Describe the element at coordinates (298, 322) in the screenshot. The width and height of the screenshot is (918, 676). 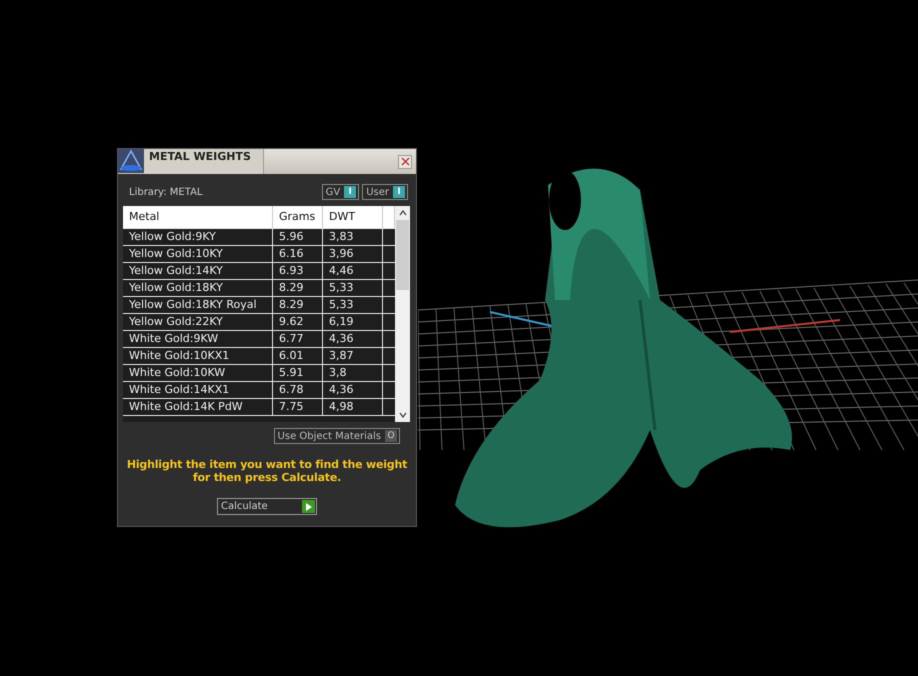
I see `table-cell: 9.62` at that location.